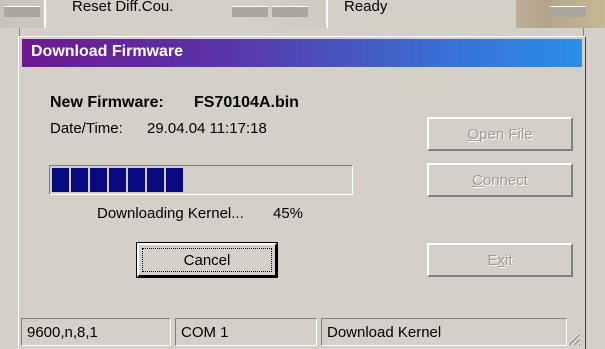 The image size is (605, 349). What do you see at coordinates (96, 332) in the screenshot?
I see `status-port-settings: 9600,n,8,1` at bounding box center [96, 332].